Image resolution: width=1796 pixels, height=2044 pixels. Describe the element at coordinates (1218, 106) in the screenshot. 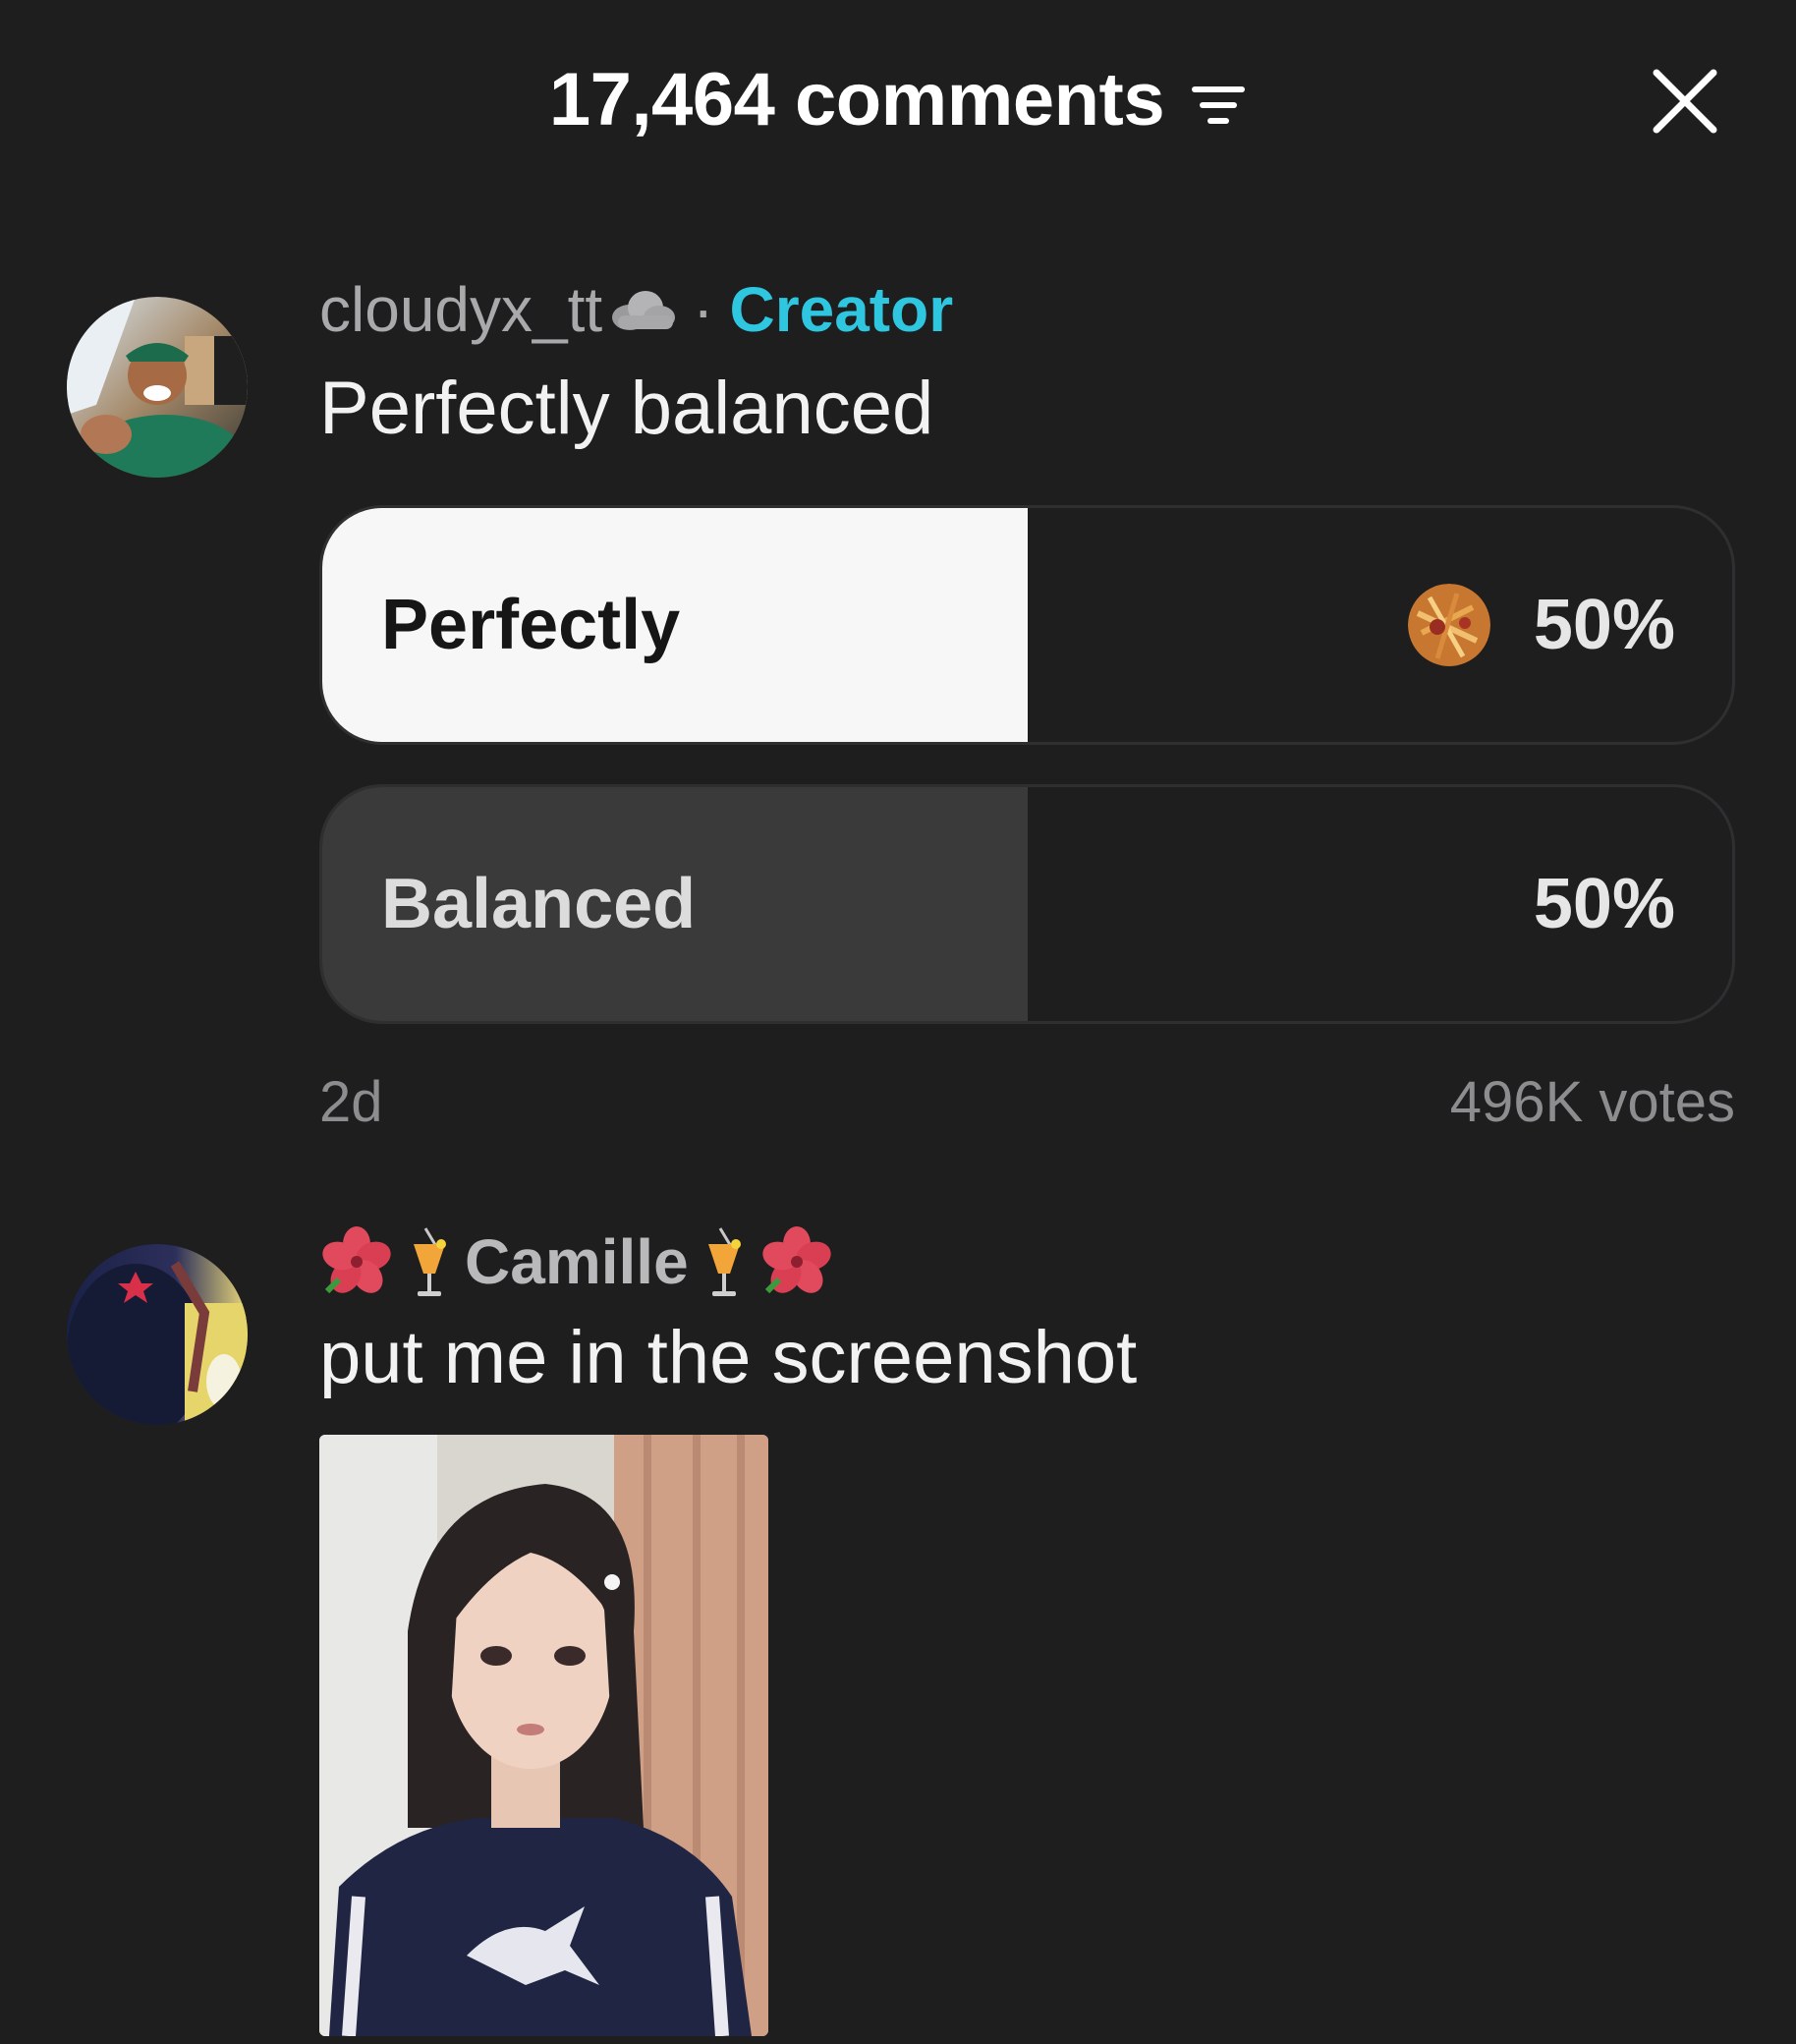

I see `filter-icon` at that location.